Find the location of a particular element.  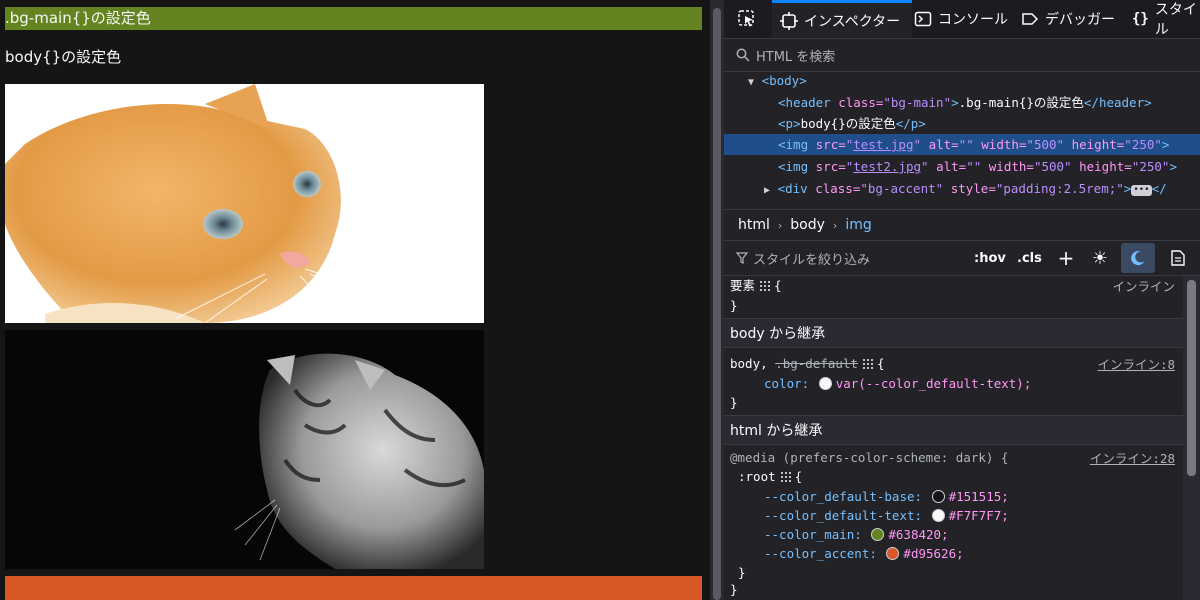

plus-icon: + is located at coordinates (1066, 258).